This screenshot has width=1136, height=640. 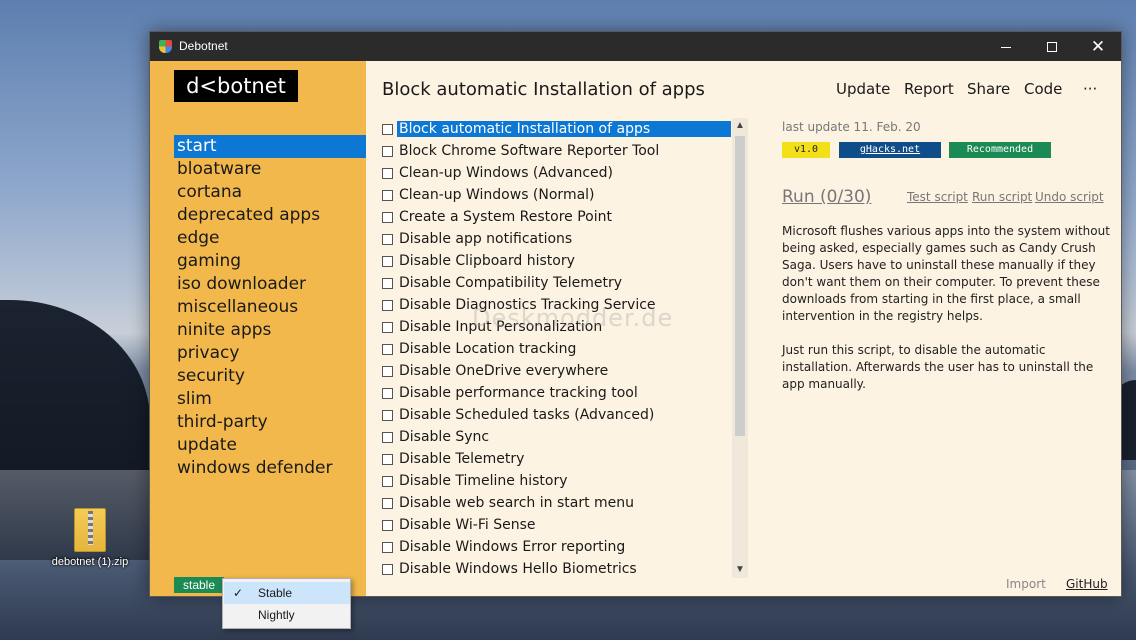 I want to click on script-label: Disable Timeline history, so click(x=483, y=481).